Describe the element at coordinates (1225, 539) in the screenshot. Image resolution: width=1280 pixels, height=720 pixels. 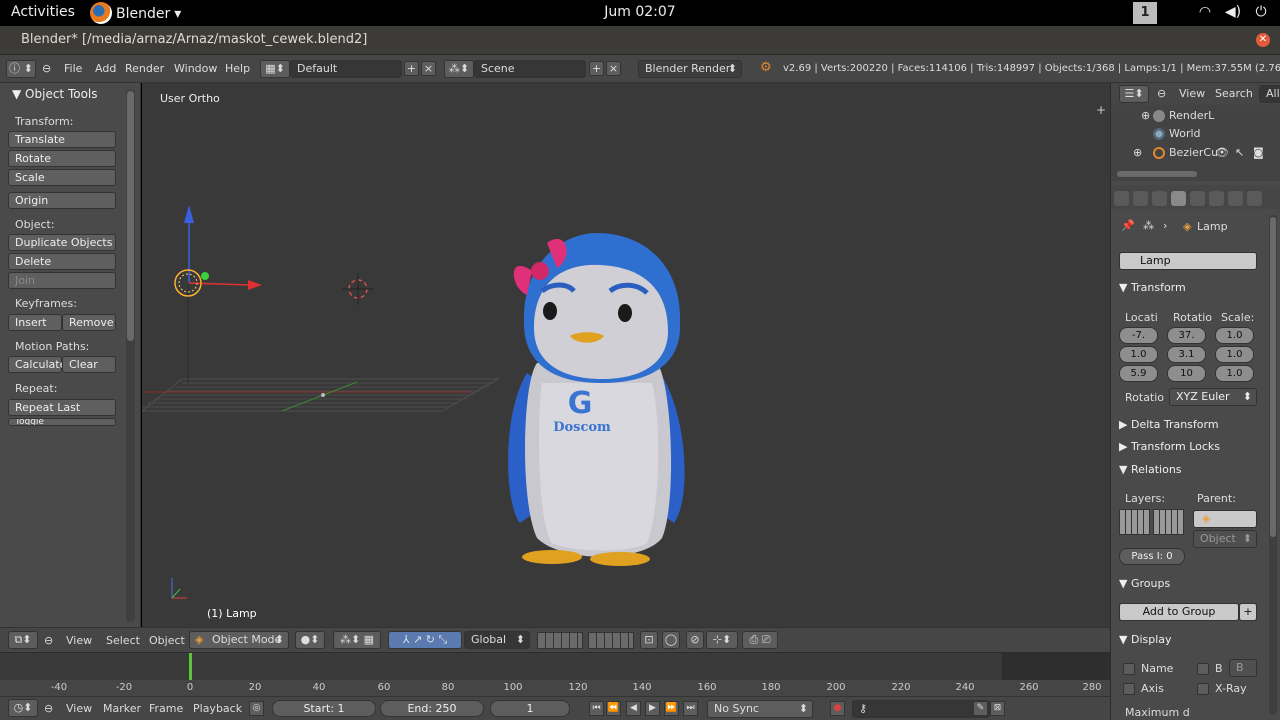
I see `parent-type-dropdown: Object ⬍` at that location.